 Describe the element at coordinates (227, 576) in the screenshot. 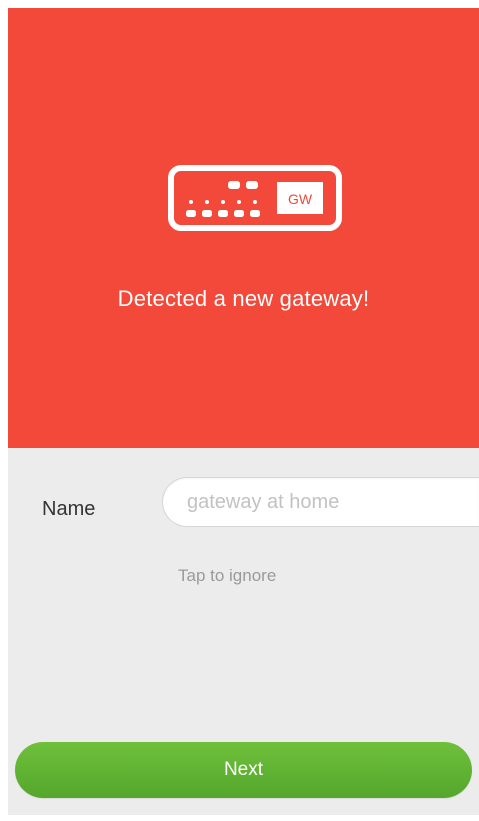

I see `tap-to-ignore-link: Tap to ignore` at that location.